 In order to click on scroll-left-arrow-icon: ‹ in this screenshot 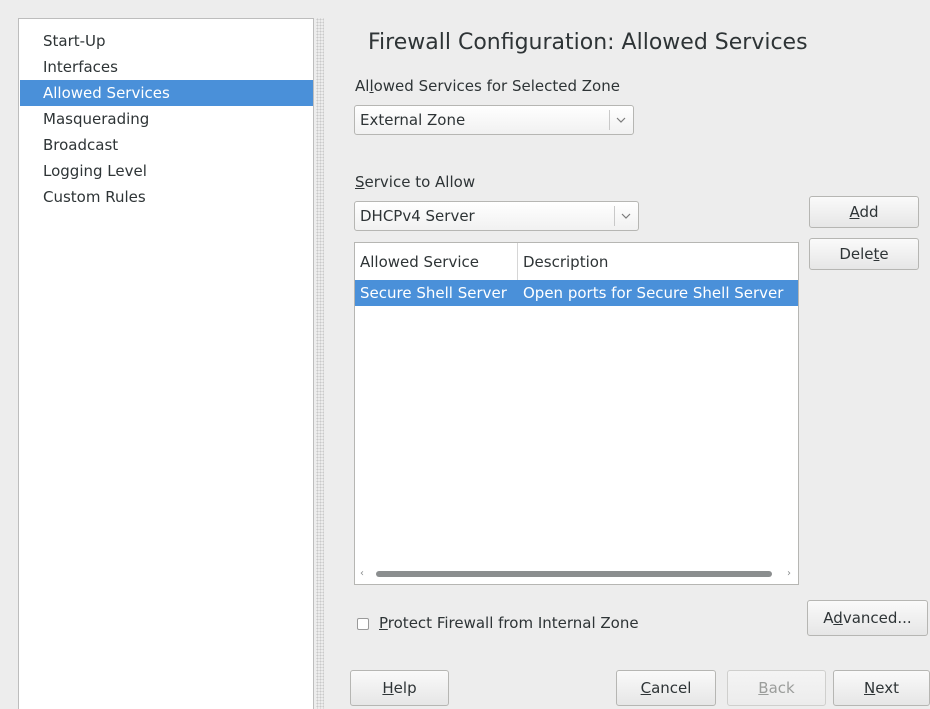, I will do `click(362, 574)`.